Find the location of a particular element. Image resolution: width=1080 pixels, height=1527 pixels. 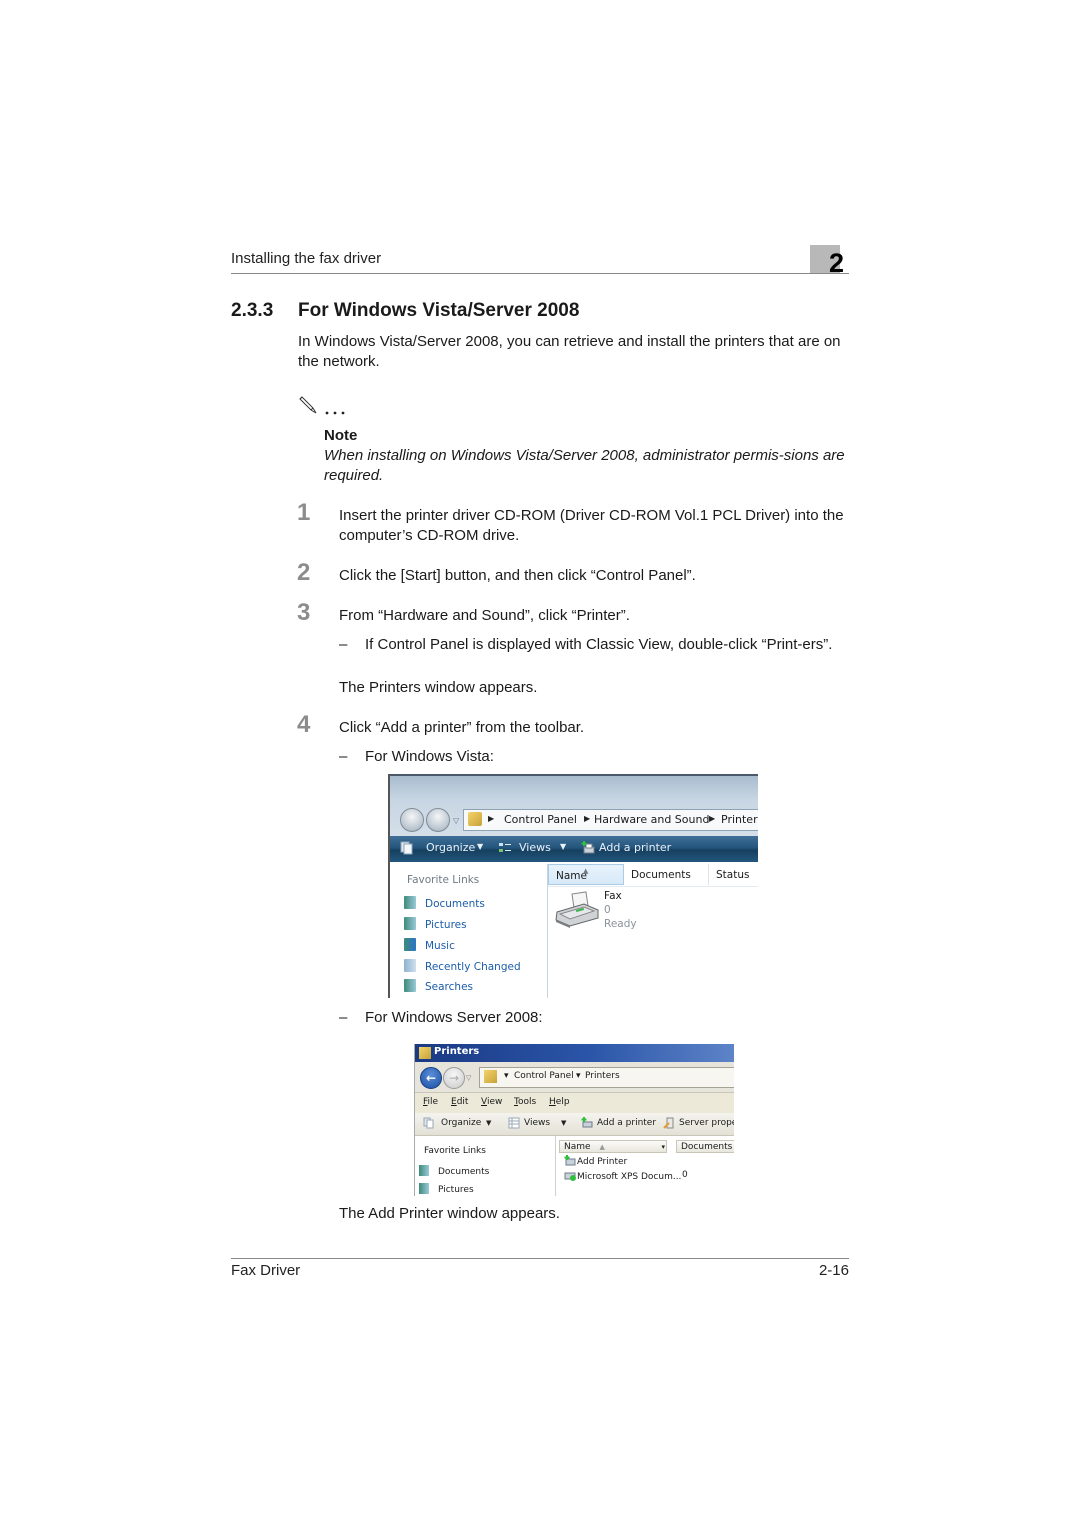

documents-icon is located at coordinates (410, 902).